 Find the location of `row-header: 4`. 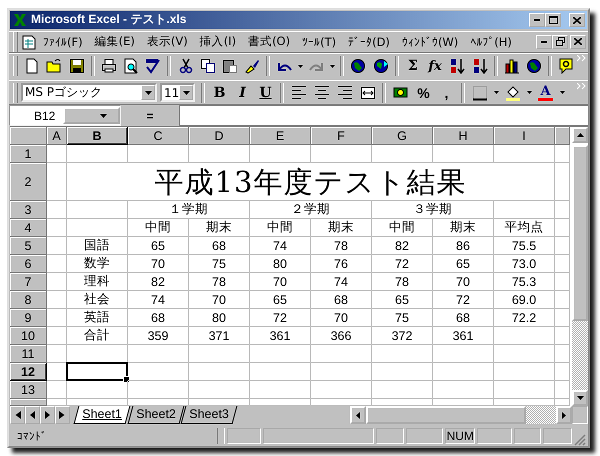

row-header: 4 is located at coordinates (28, 228).